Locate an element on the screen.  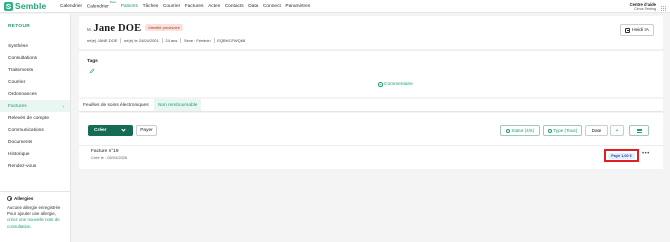
beta-badge: Beta is located at coordinates (113, 2).